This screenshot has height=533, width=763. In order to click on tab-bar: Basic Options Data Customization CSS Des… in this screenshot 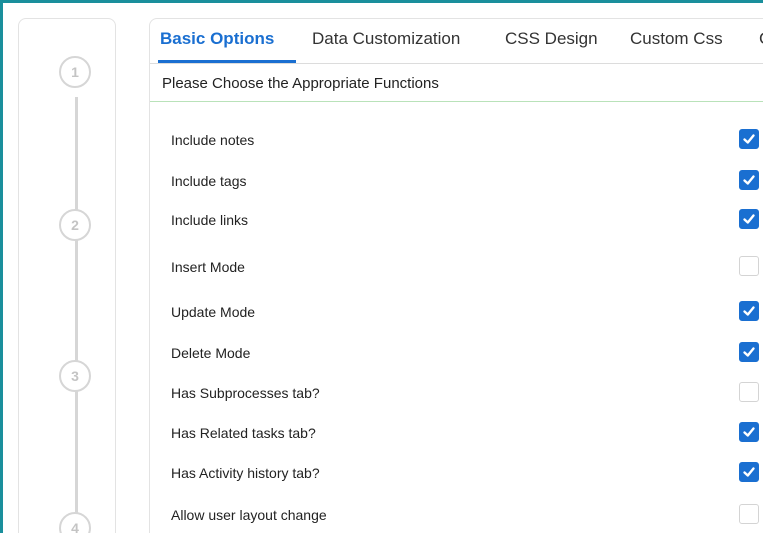, I will do `click(456, 41)`.